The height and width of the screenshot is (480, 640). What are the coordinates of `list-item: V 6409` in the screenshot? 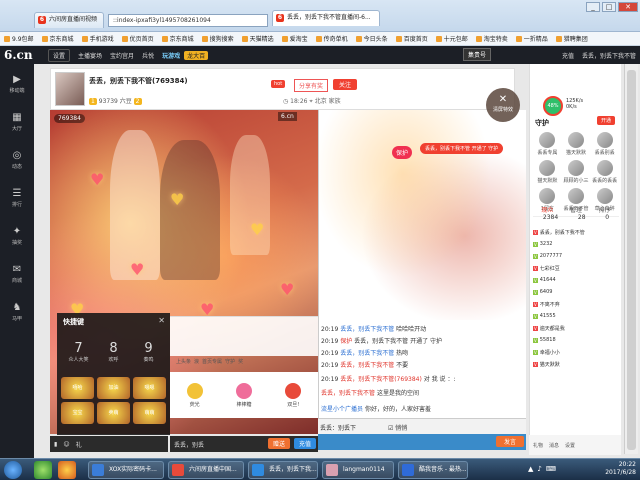 It's located at (576, 292).